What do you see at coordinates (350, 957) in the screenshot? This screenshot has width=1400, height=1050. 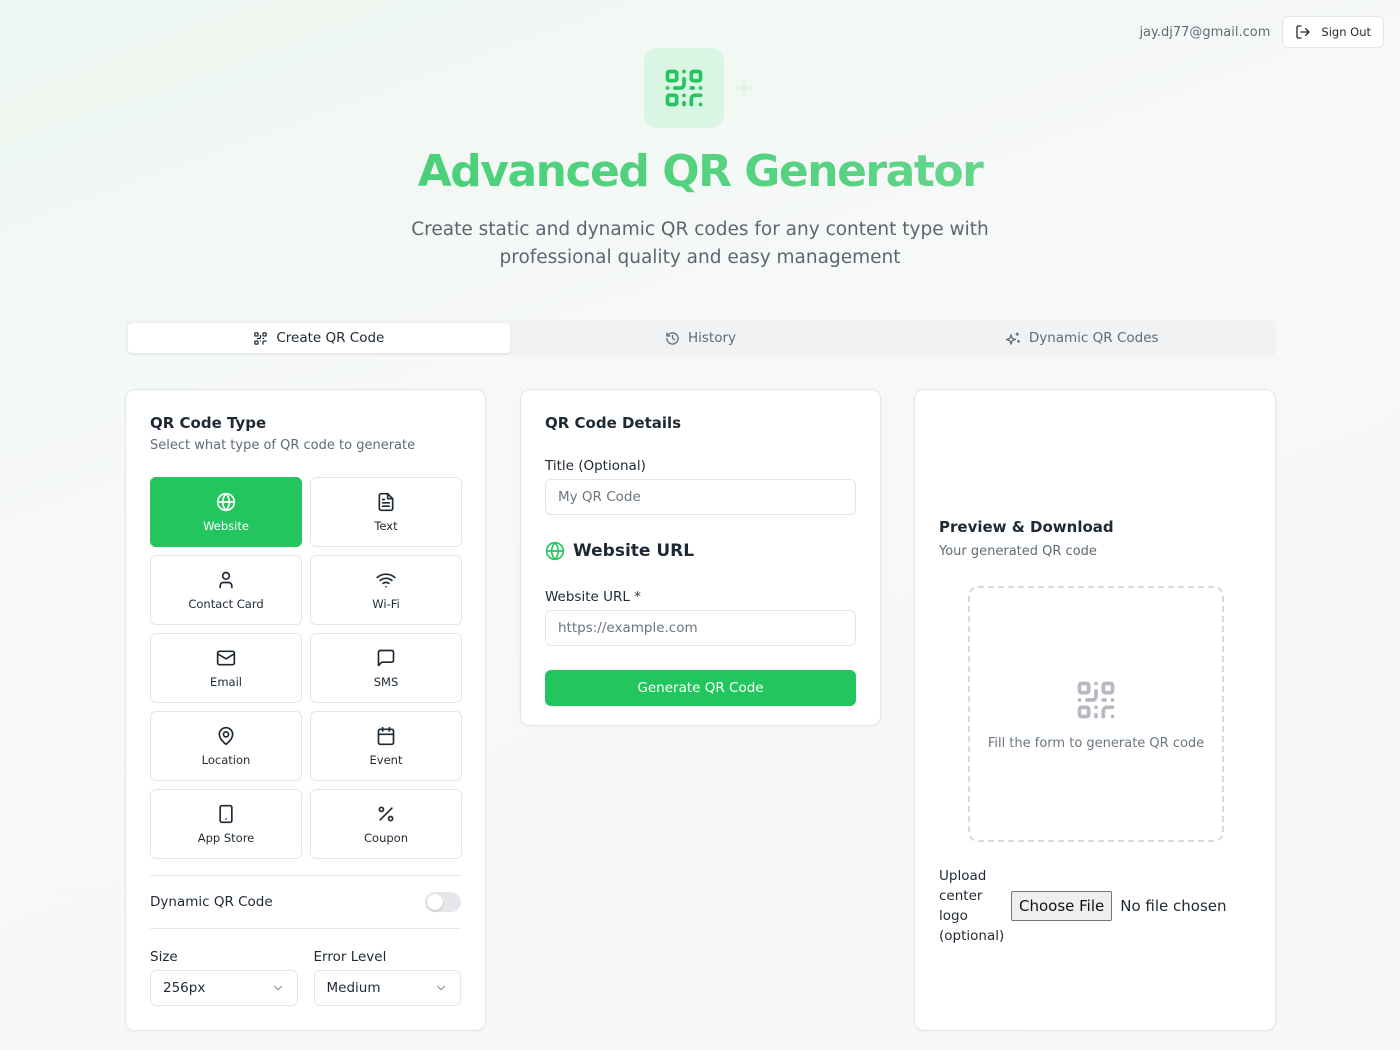 I see `error-level-label: Error Level` at bounding box center [350, 957].